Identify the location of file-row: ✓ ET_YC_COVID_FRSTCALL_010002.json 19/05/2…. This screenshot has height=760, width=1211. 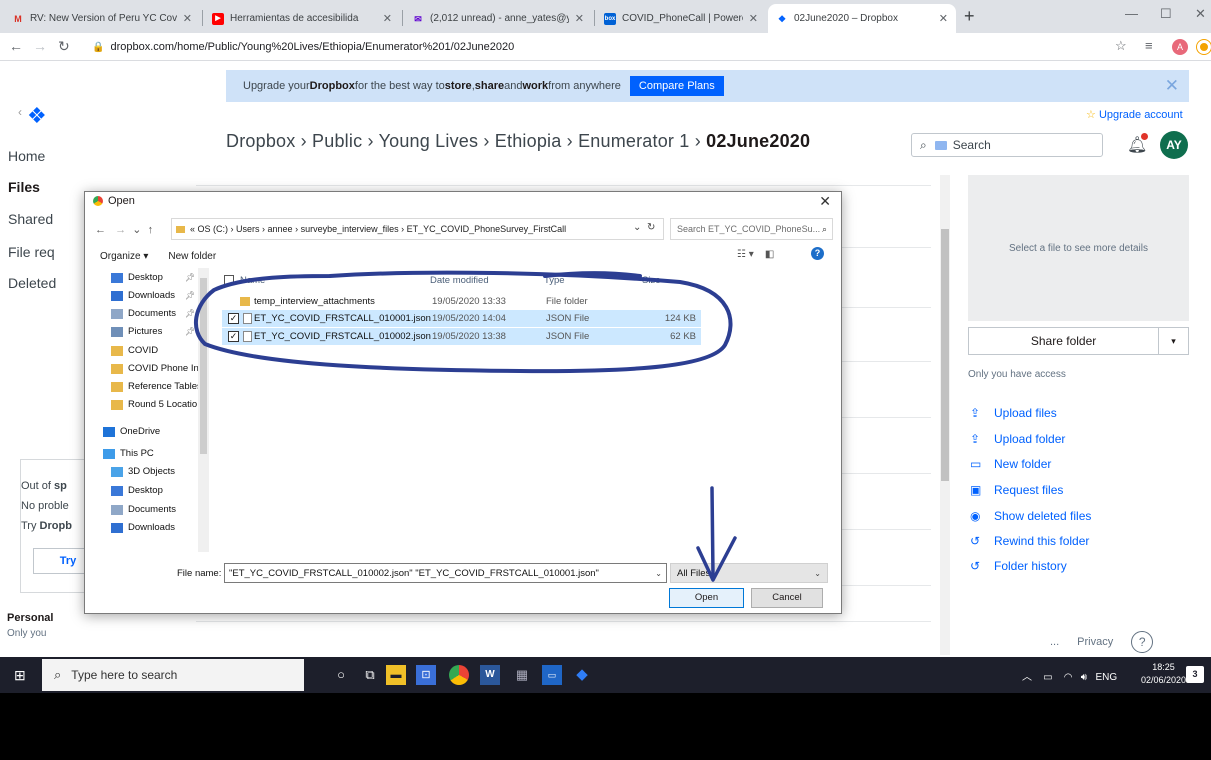
(461, 336).